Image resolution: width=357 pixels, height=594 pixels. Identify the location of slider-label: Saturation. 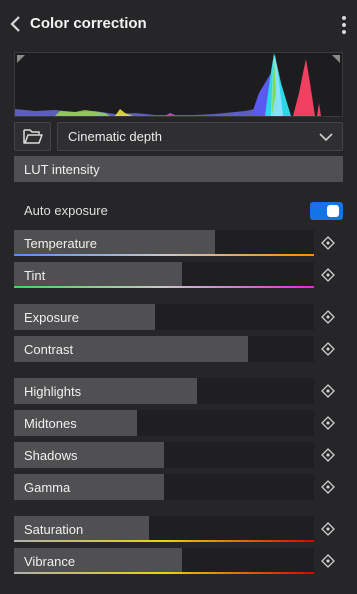
(54, 529).